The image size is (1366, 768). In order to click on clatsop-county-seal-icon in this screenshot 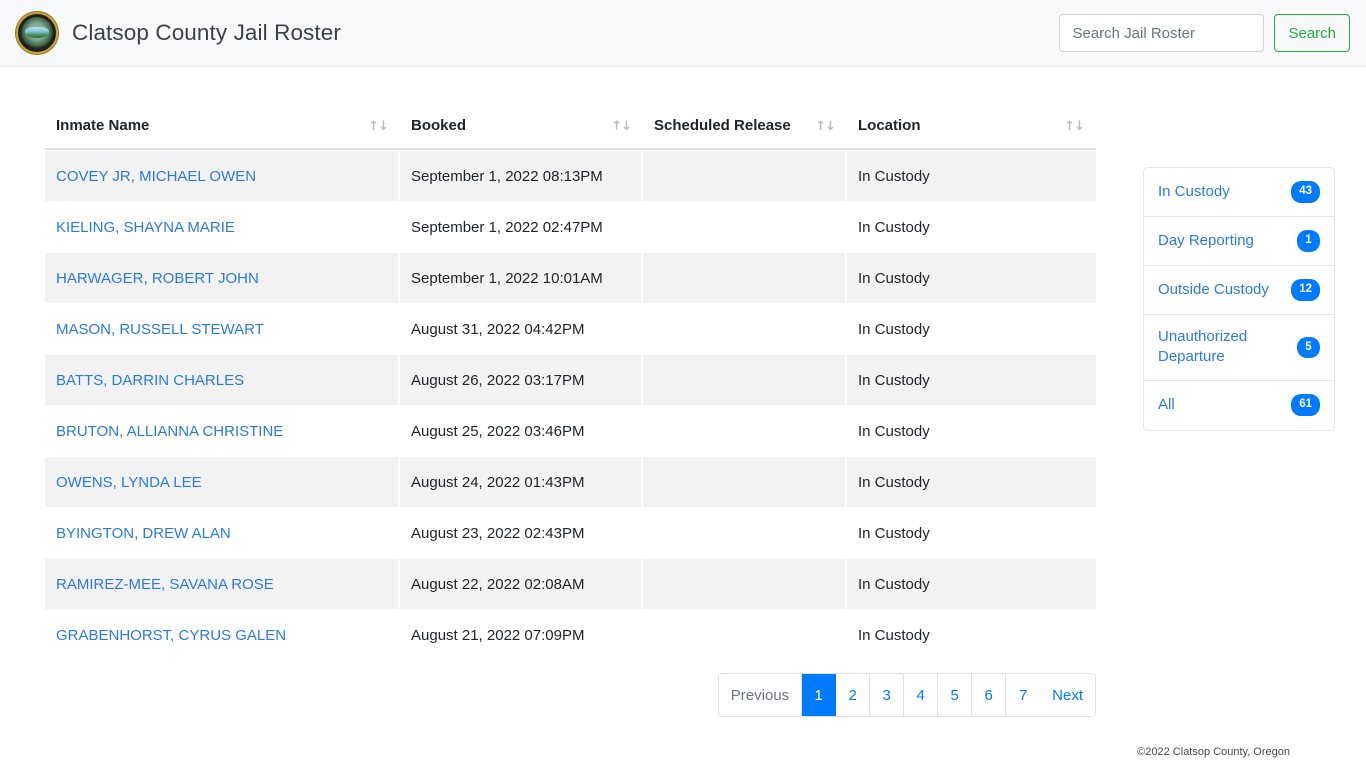, I will do `click(37, 33)`.